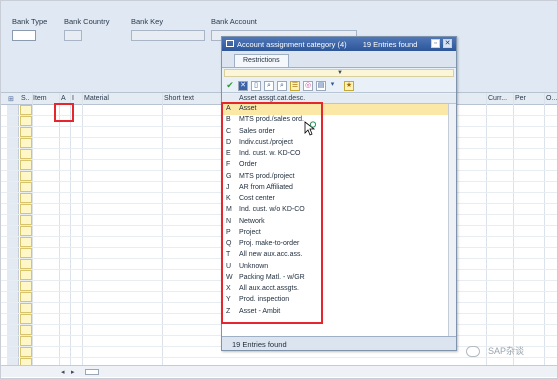 This screenshot has height=379, width=558. Describe the element at coordinates (73, 372) in the screenshot. I see `scroll-right-icon: ▸` at that location.